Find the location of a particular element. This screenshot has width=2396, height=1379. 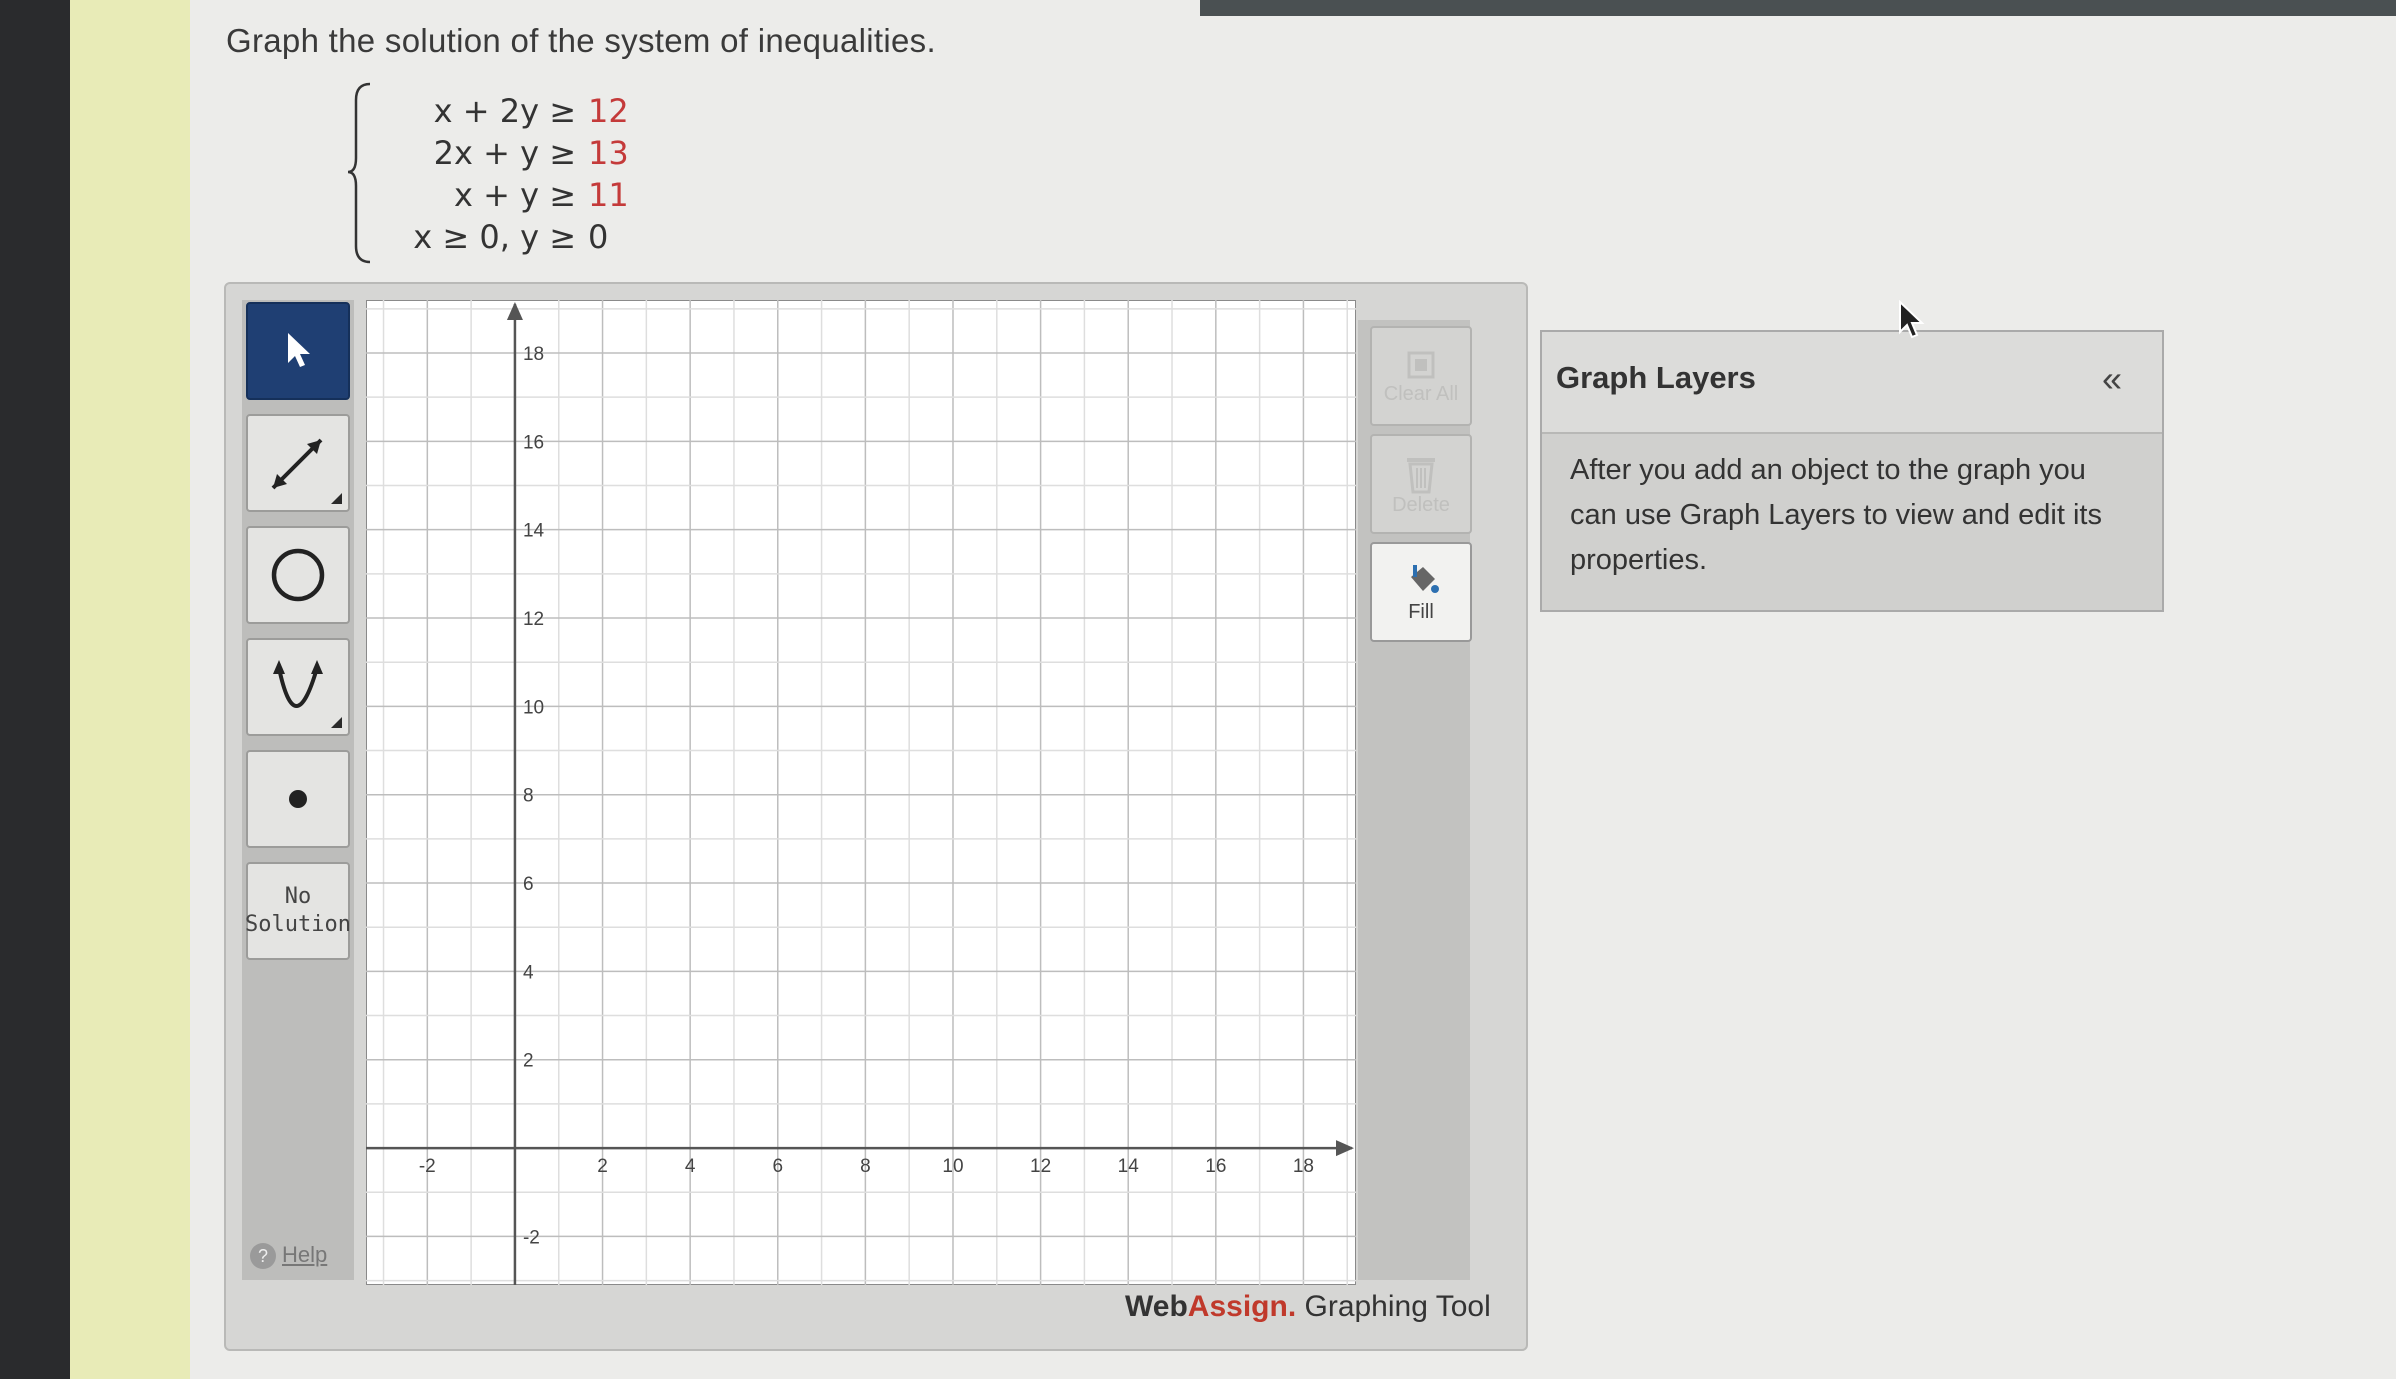

y-tick-label: 8 is located at coordinates (528, 796).